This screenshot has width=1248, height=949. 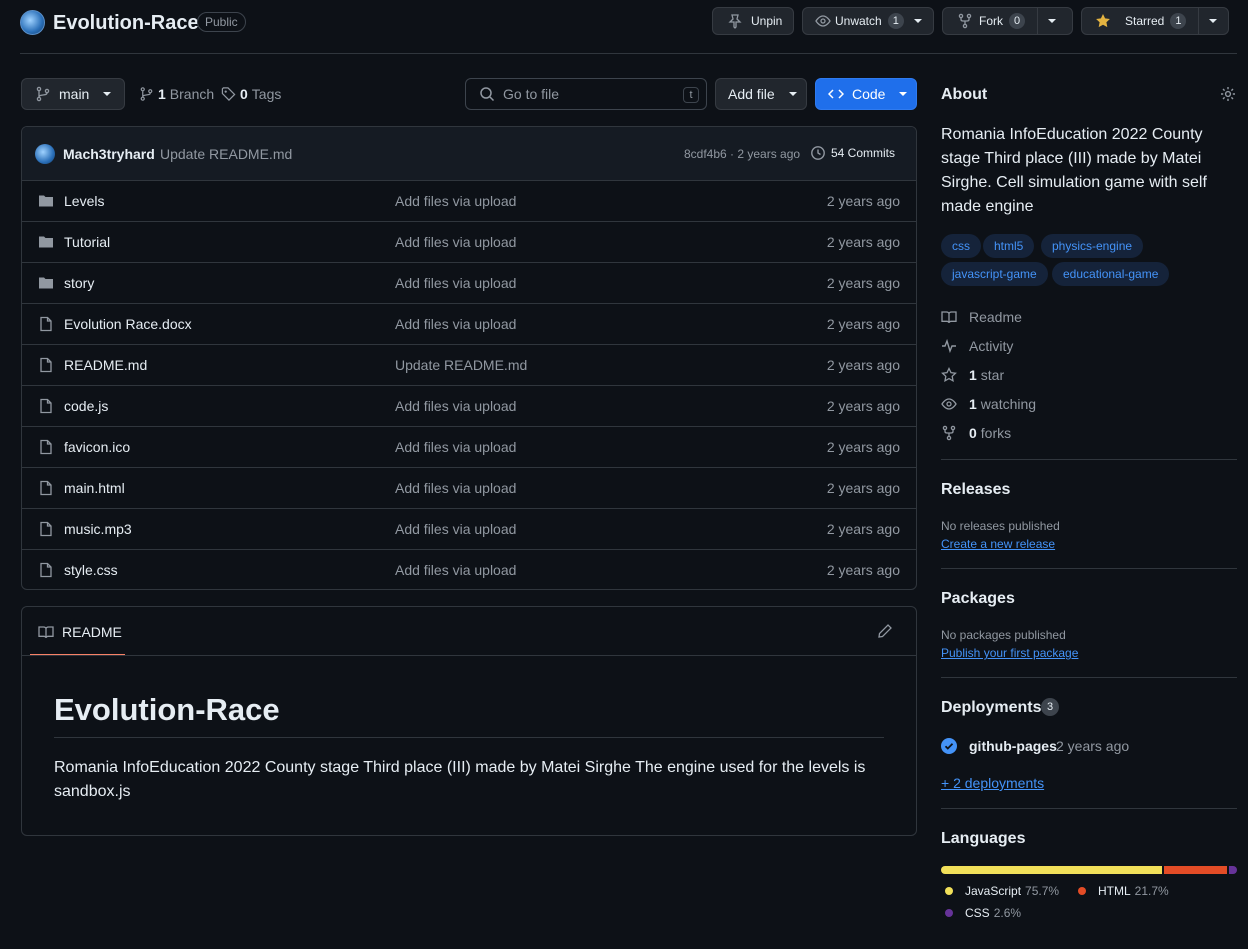 What do you see at coordinates (32, 22) in the screenshot?
I see `repo-avatar` at bounding box center [32, 22].